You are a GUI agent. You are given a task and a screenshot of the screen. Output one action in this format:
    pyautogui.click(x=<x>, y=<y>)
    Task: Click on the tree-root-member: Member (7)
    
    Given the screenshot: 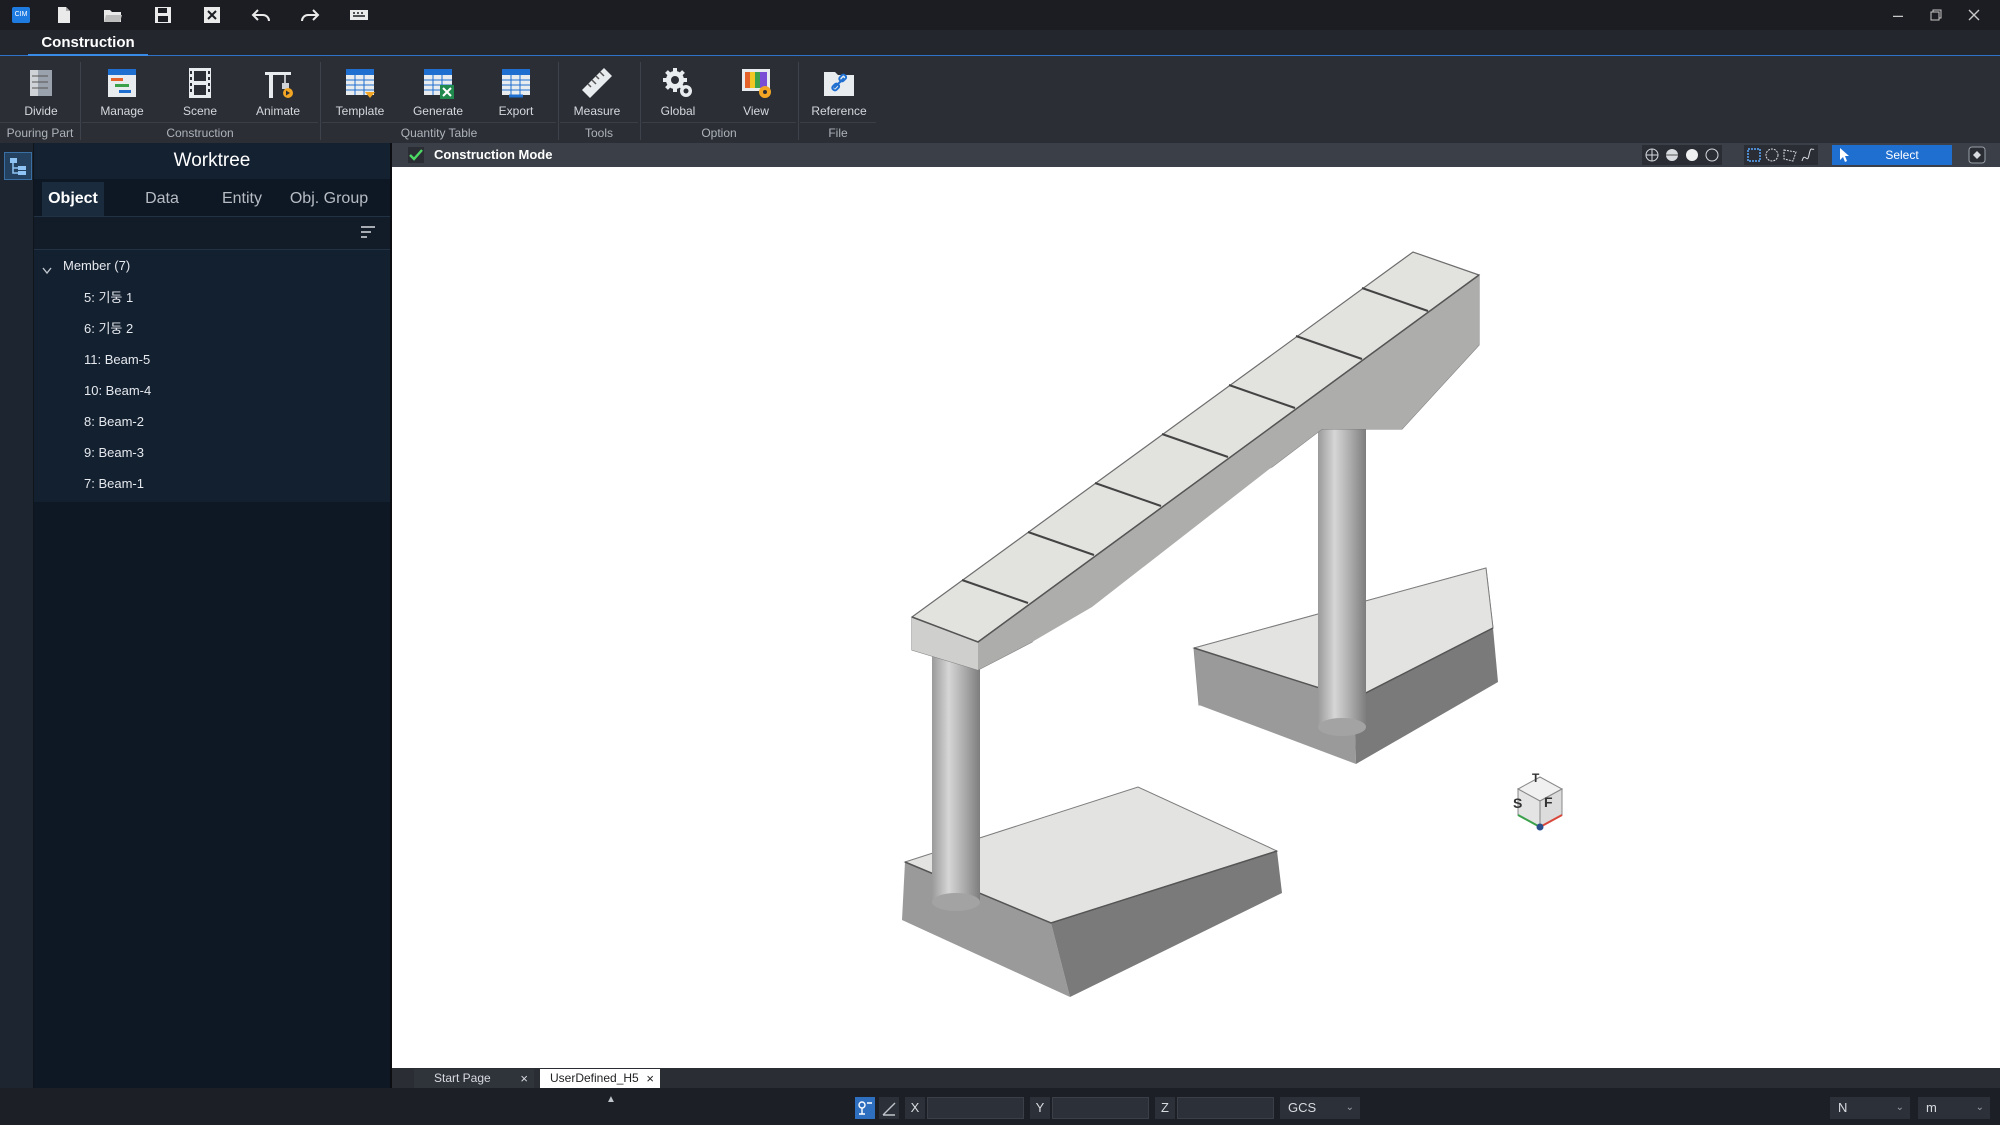 What is the action you would take?
    pyautogui.click(x=96, y=266)
    